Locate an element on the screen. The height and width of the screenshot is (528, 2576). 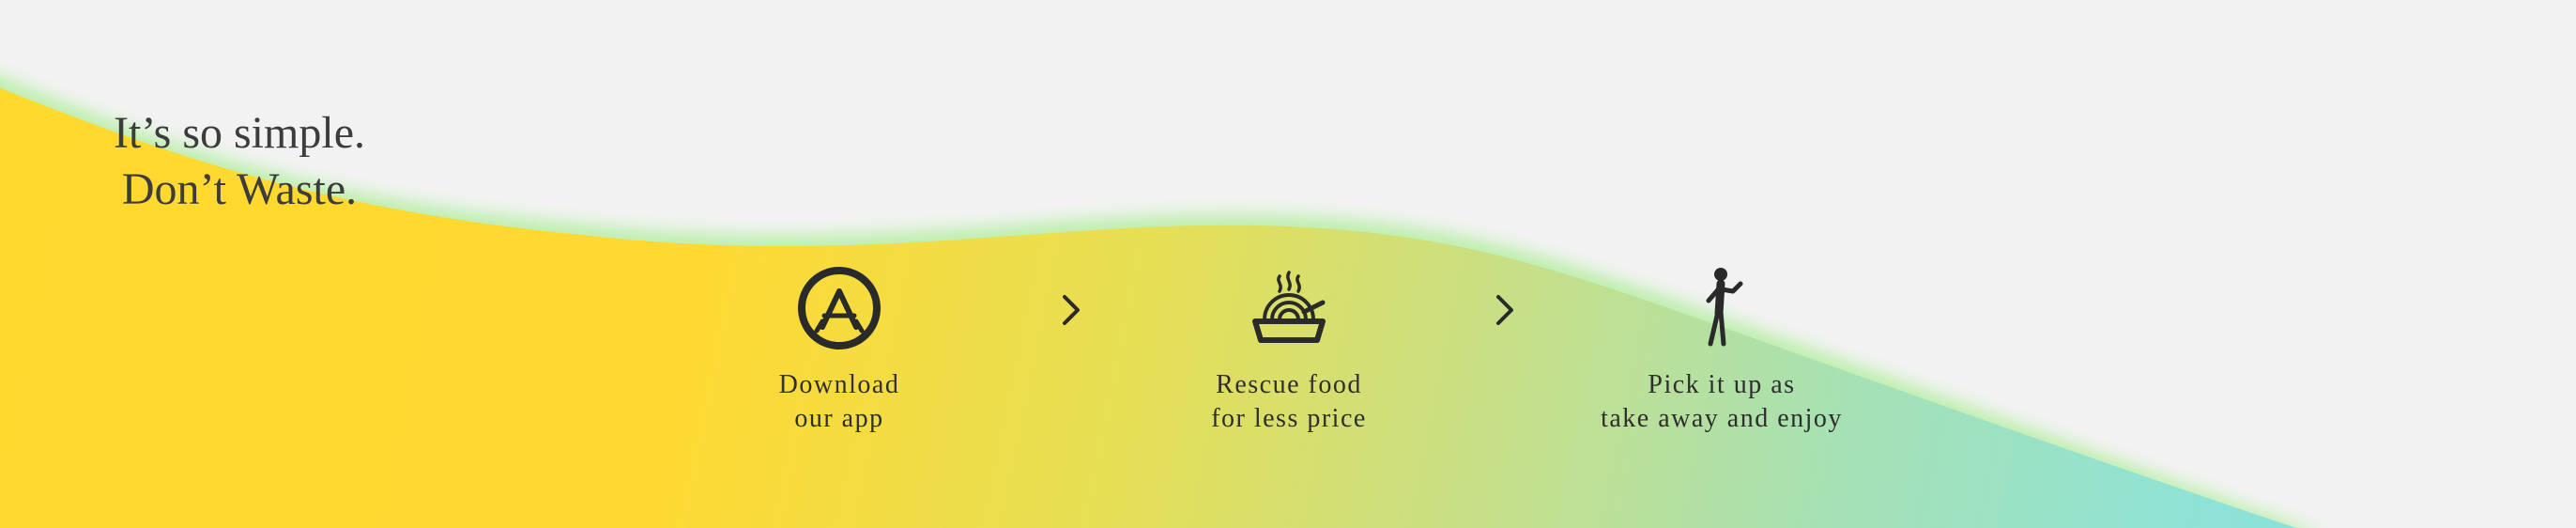
step-caption-line-1: Download is located at coordinates (839, 385).